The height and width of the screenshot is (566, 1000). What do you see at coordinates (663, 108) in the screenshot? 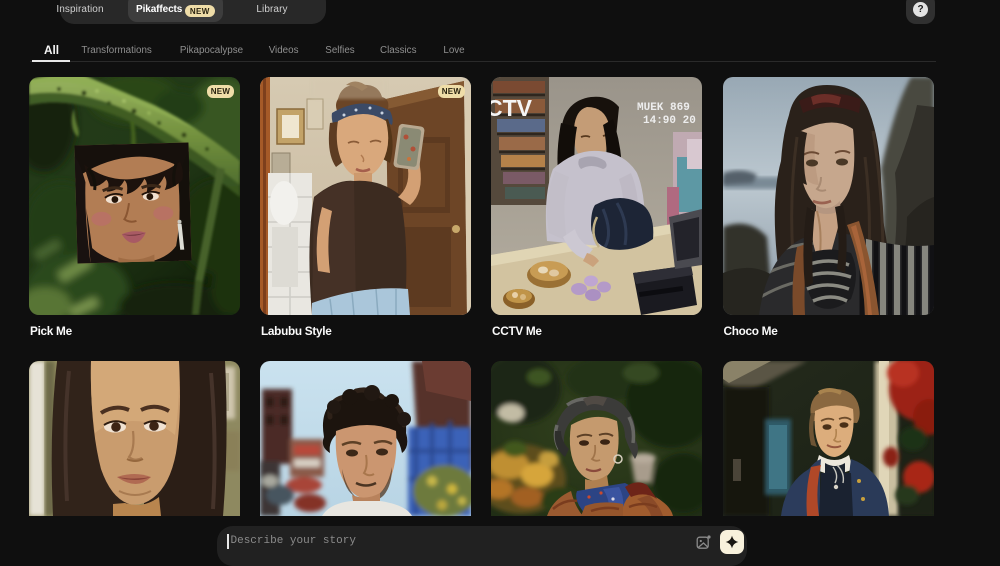
I see `svg-text: MUEK 869` at bounding box center [663, 108].